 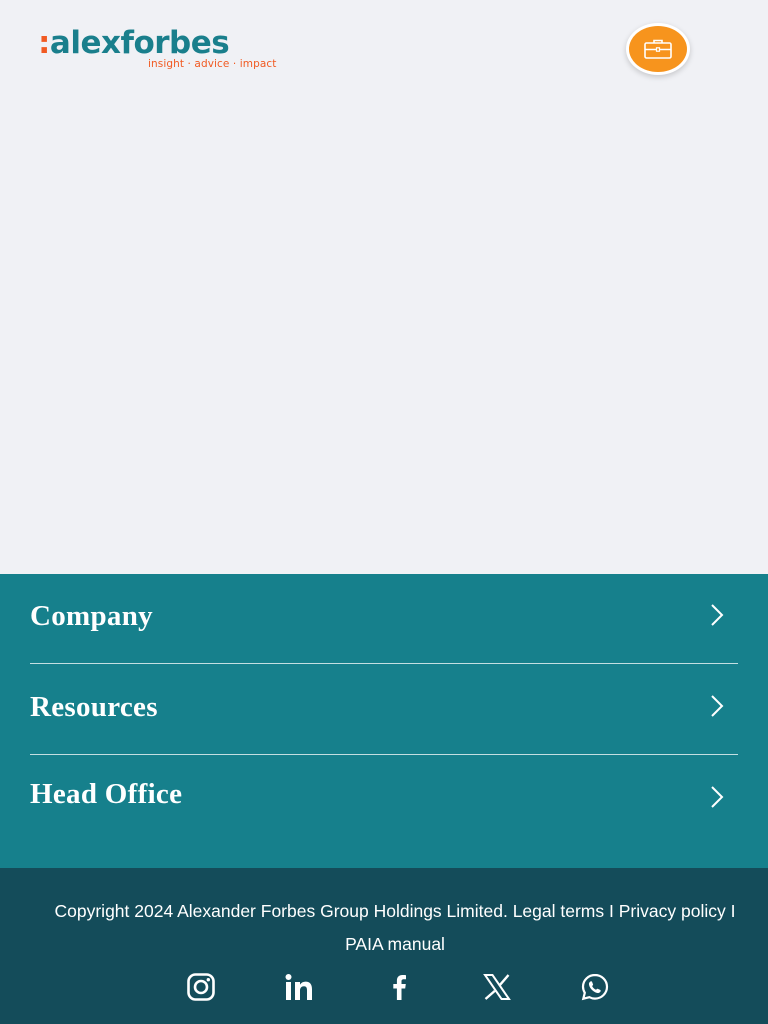 What do you see at coordinates (595, 987) in the screenshot?
I see `whatsapp-icon` at bounding box center [595, 987].